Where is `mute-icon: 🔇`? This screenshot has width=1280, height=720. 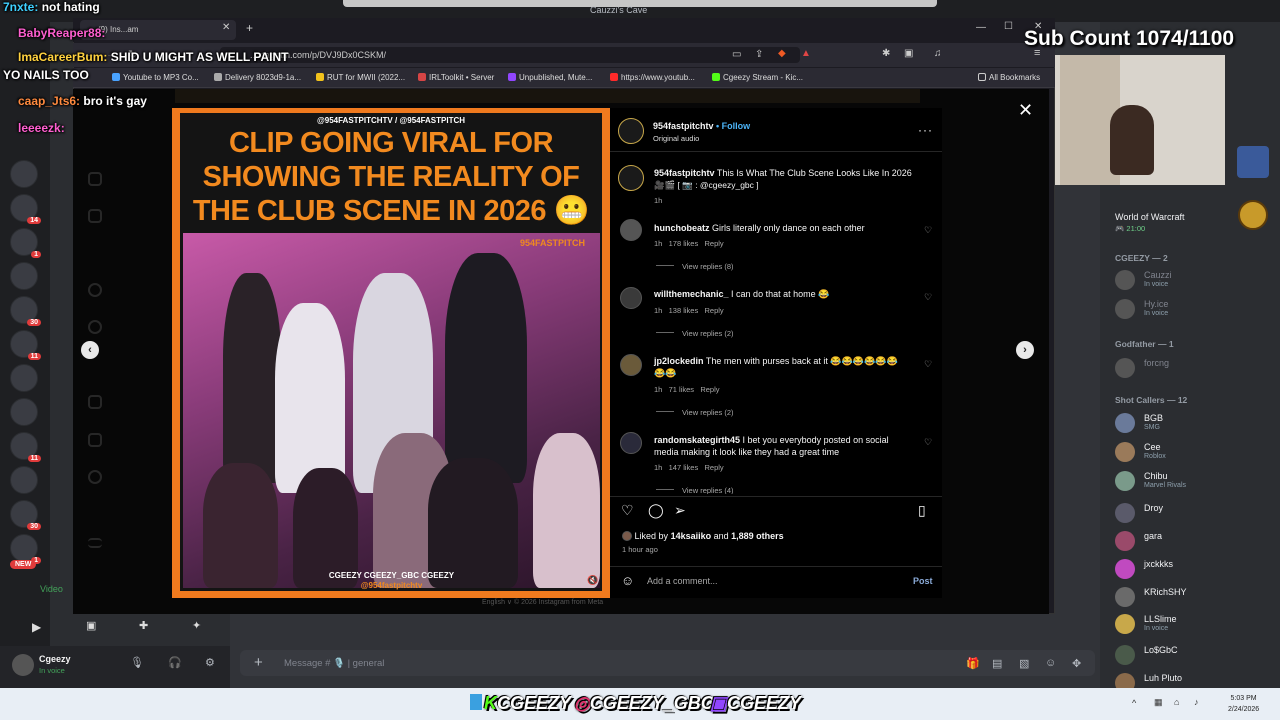 mute-icon: 🔇 is located at coordinates (592, 580).